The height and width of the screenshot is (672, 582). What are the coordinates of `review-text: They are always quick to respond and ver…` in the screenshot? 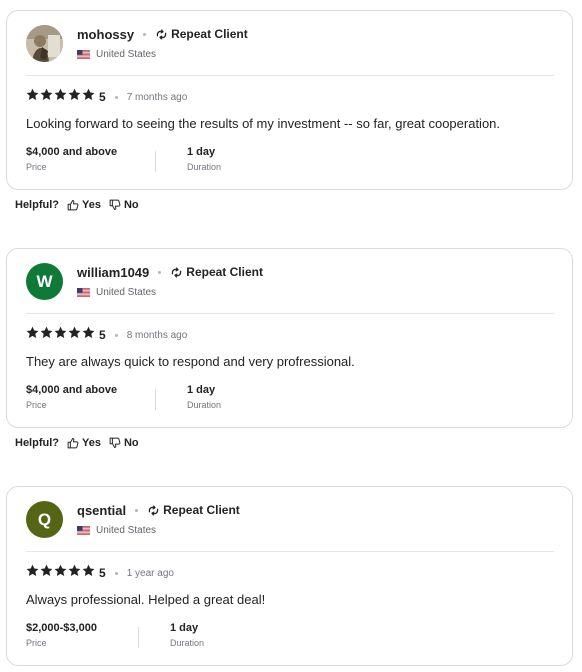 It's located at (190, 361).